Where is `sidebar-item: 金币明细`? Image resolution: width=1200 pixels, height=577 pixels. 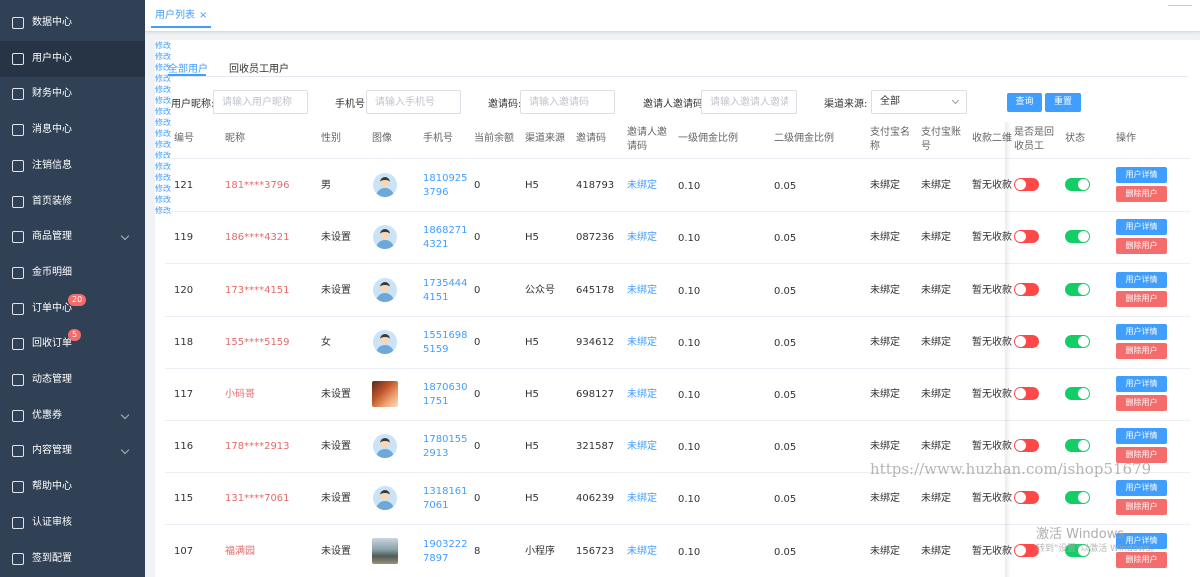
sidebar-item: 金币明细 is located at coordinates (72, 273).